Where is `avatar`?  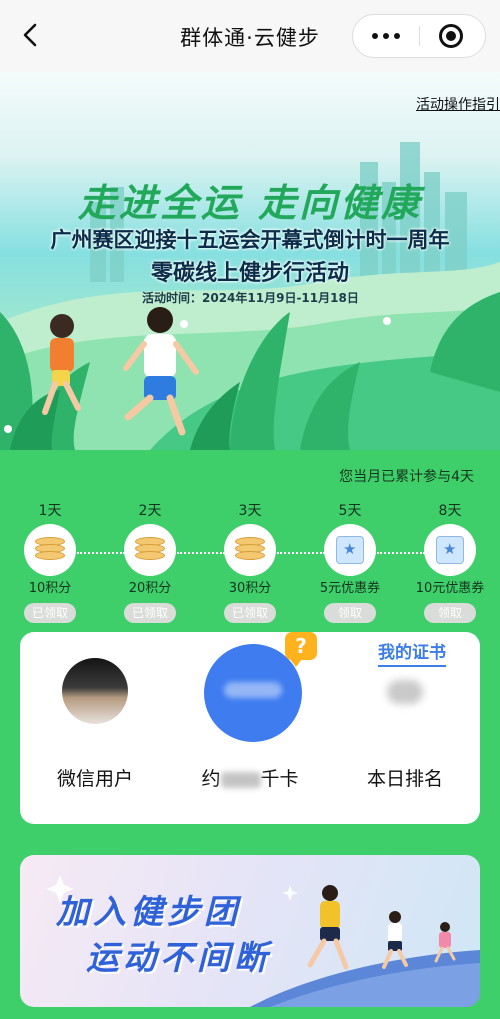
avatar is located at coordinates (95, 691).